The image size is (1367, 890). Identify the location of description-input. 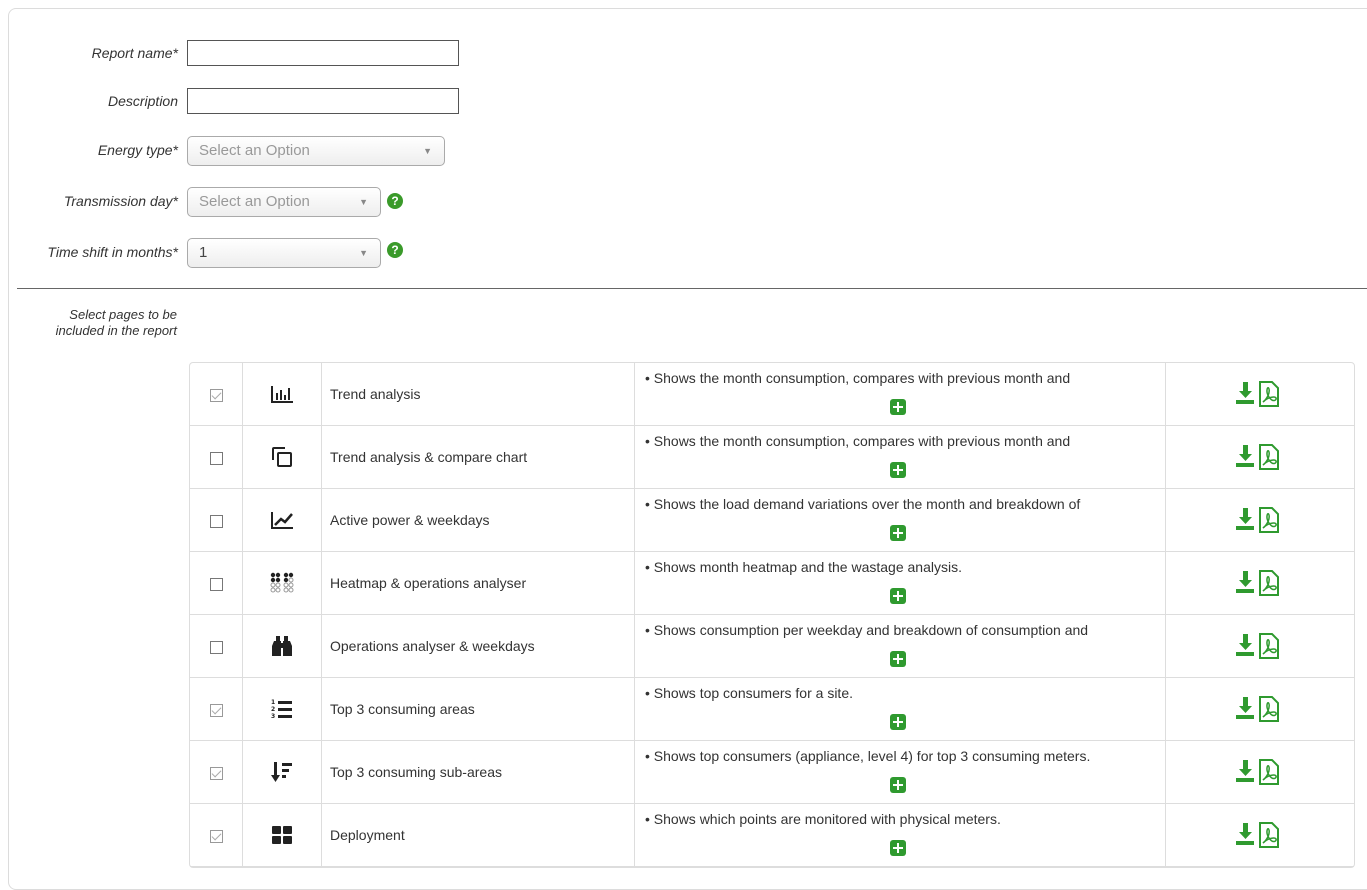
(323, 101).